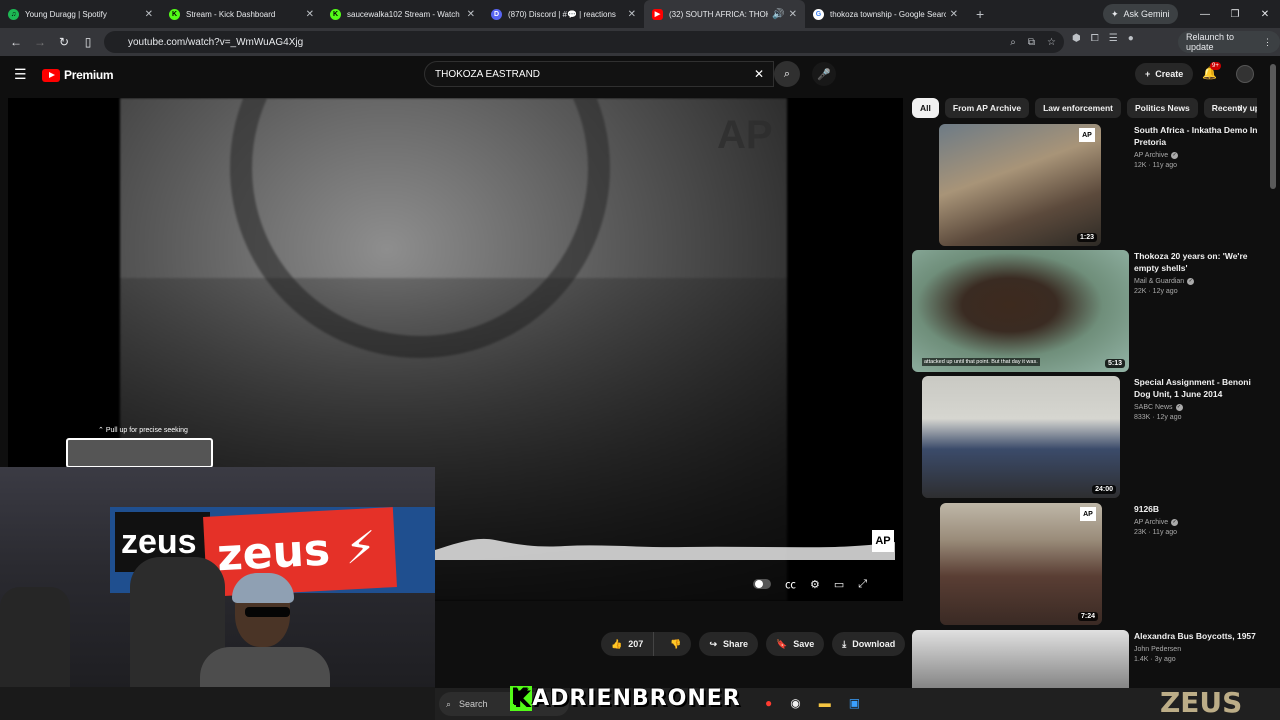 This screenshot has width=1280, height=720. Describe the element at coordinates (628, 644) in the screenshot. I see `like-button: 👍 207` at that location.